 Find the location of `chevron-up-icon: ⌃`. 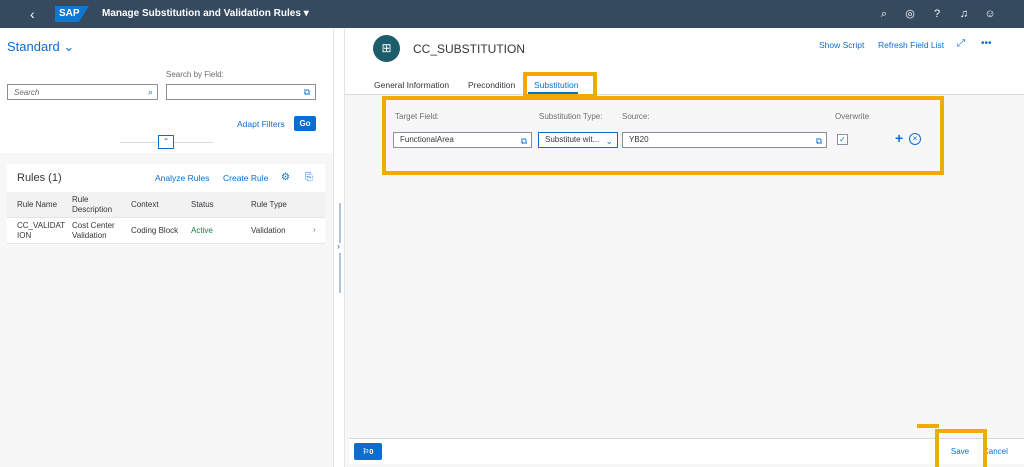

chevron-up-icon: ⌃ is located at coordinates (166, 141).